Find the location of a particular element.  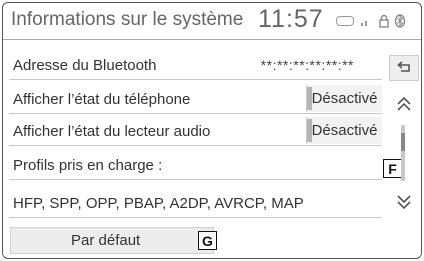

row-label: Afficher l’état du lecteur audio is located at coordinates (112, 131).